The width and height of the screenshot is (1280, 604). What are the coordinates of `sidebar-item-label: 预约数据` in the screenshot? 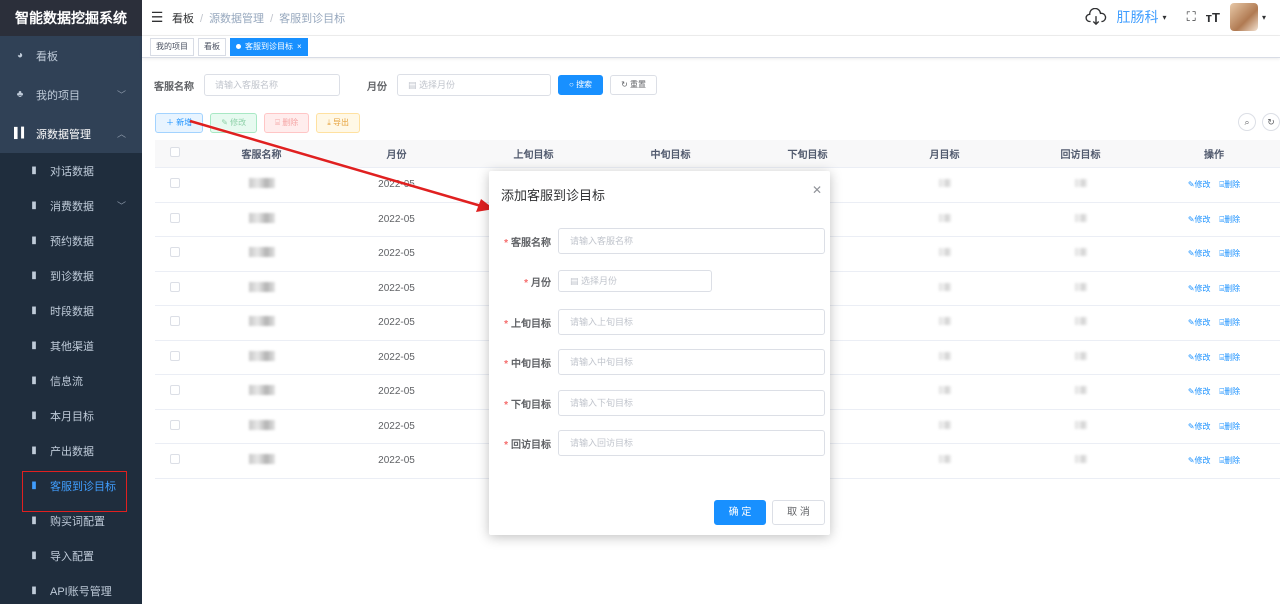 It's located at (72, 241).